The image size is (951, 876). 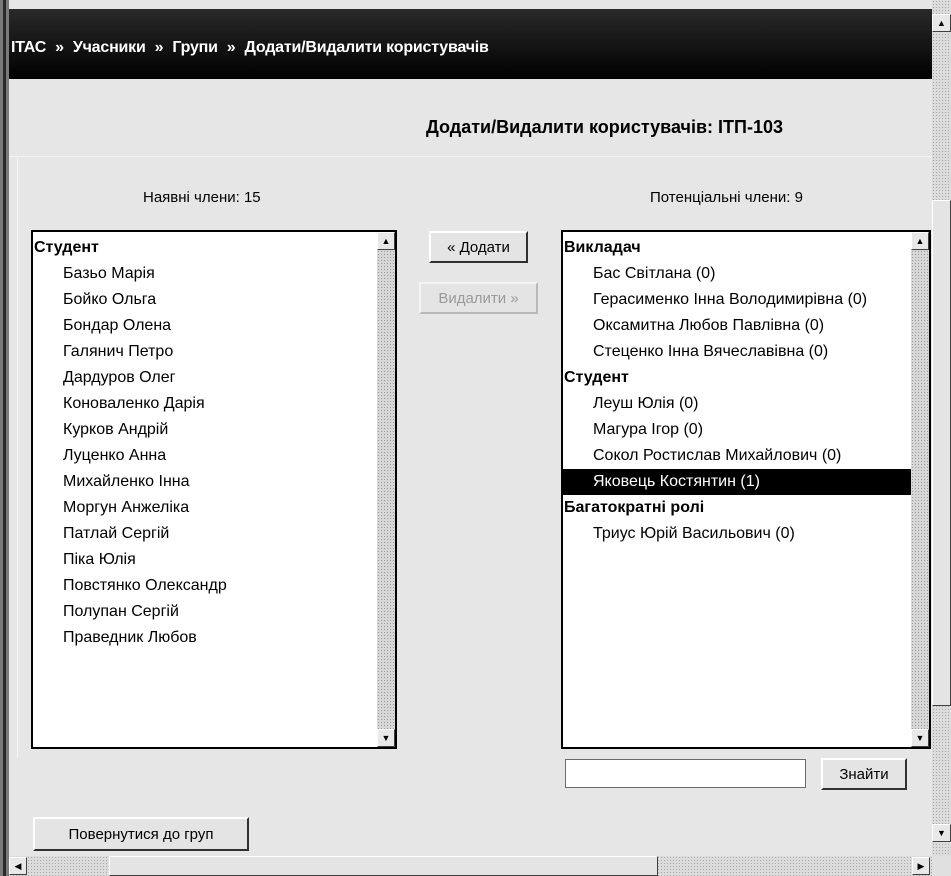 I want to click on list-option: Бас Світлана (0), so click(x=737, y=274).